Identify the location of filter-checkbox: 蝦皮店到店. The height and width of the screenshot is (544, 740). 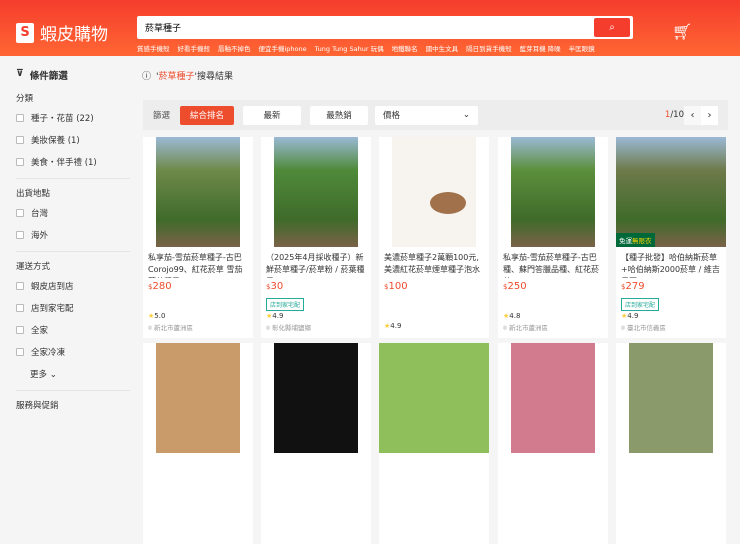
(73, 286).